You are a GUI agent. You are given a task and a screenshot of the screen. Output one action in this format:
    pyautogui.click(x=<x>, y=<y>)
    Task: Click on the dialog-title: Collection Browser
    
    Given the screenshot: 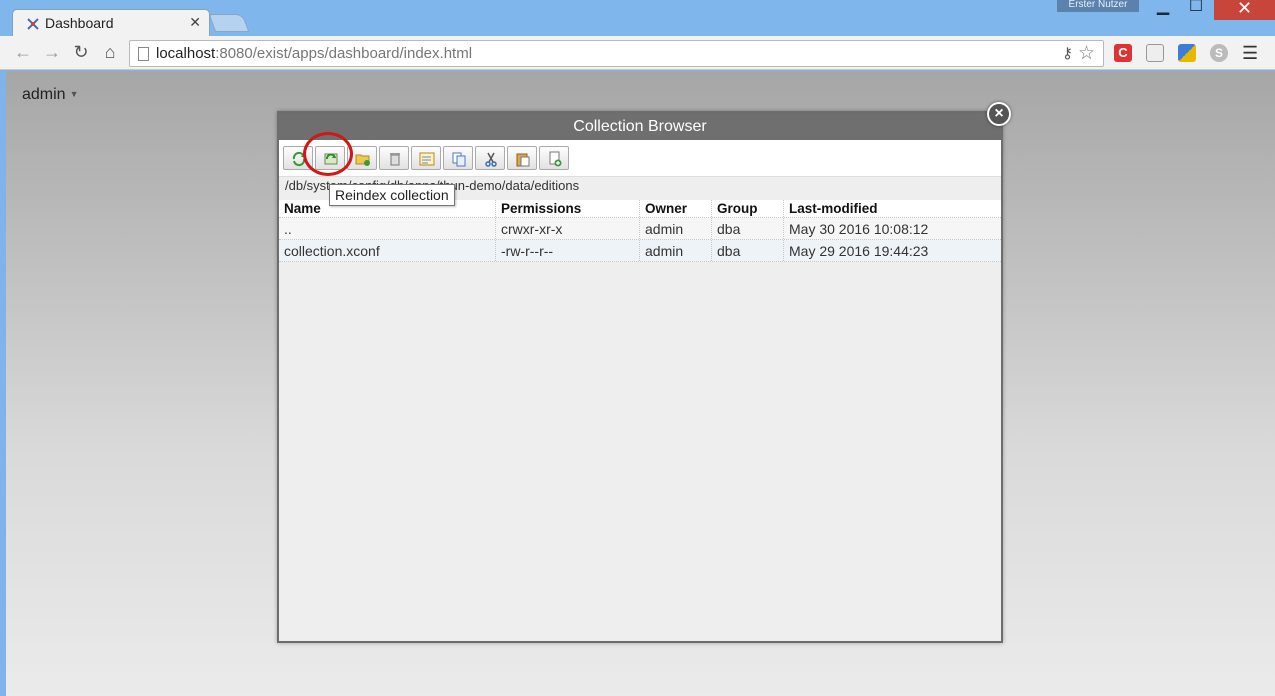 What is the action you would take?
    pyautogui.click(x=640, y=126)
    